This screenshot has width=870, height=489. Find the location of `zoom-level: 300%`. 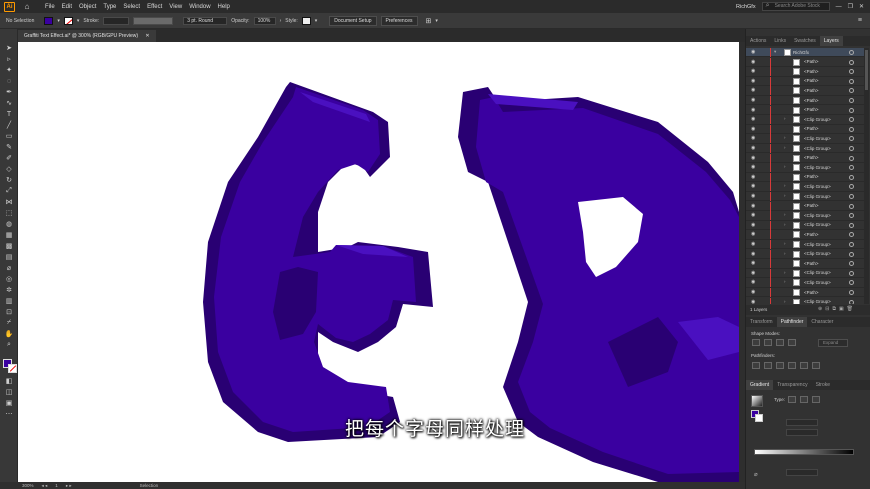

zoom-level: 300% is located at coordinates (28, 485).